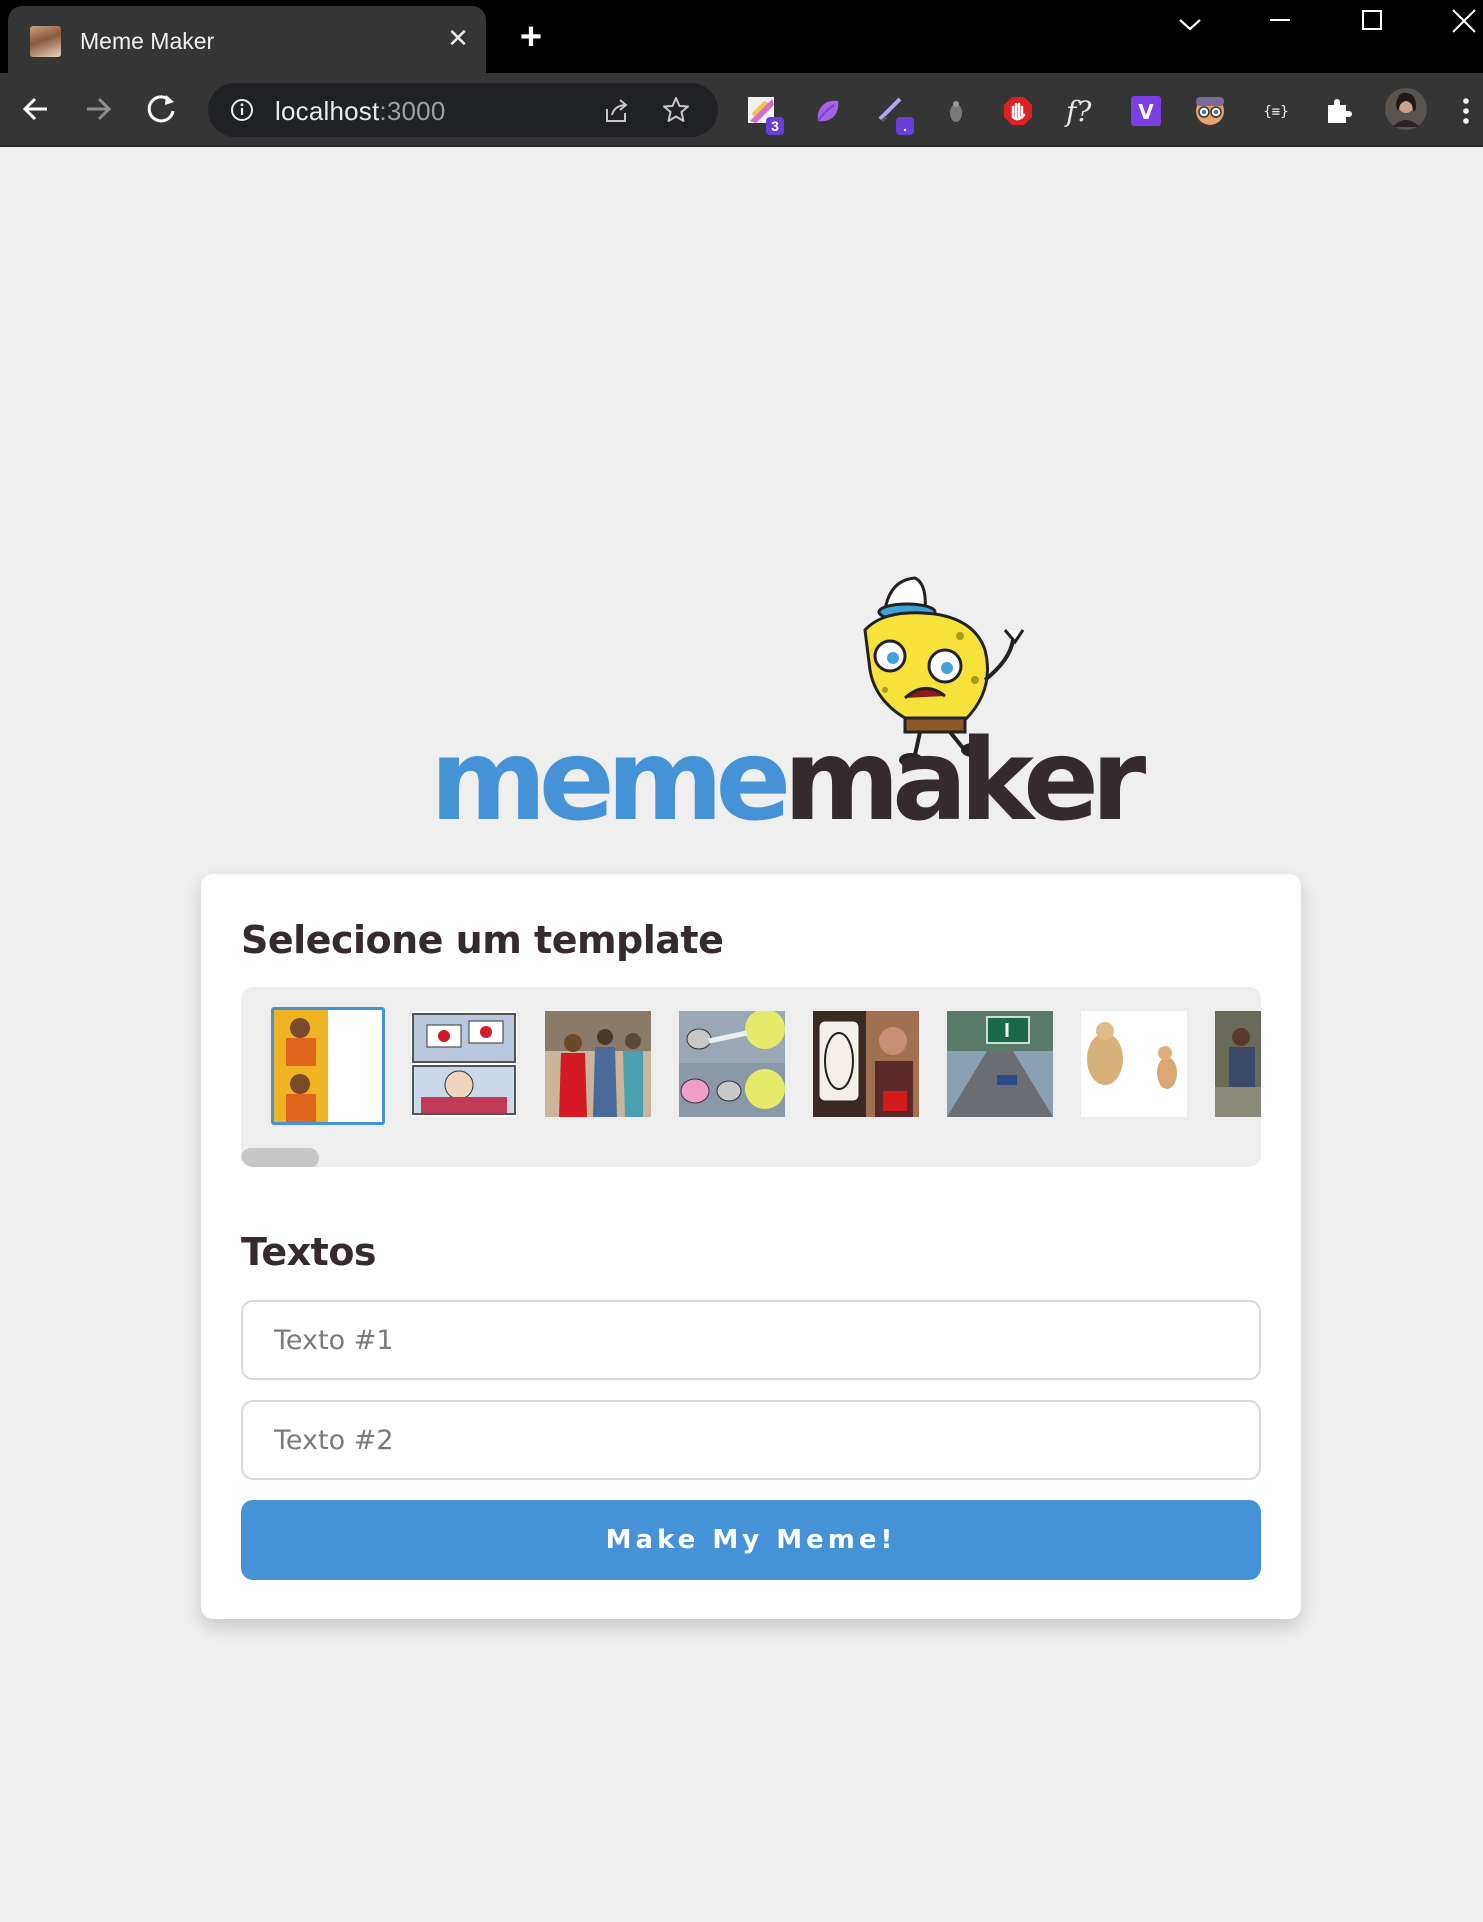  I want to click on extension-pencil-notes-icon: 3, so click(765, 115).